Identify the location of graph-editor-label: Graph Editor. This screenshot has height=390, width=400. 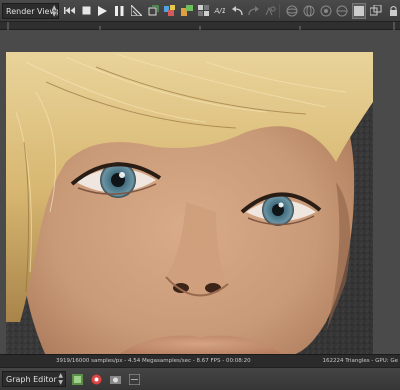
(31, 379).